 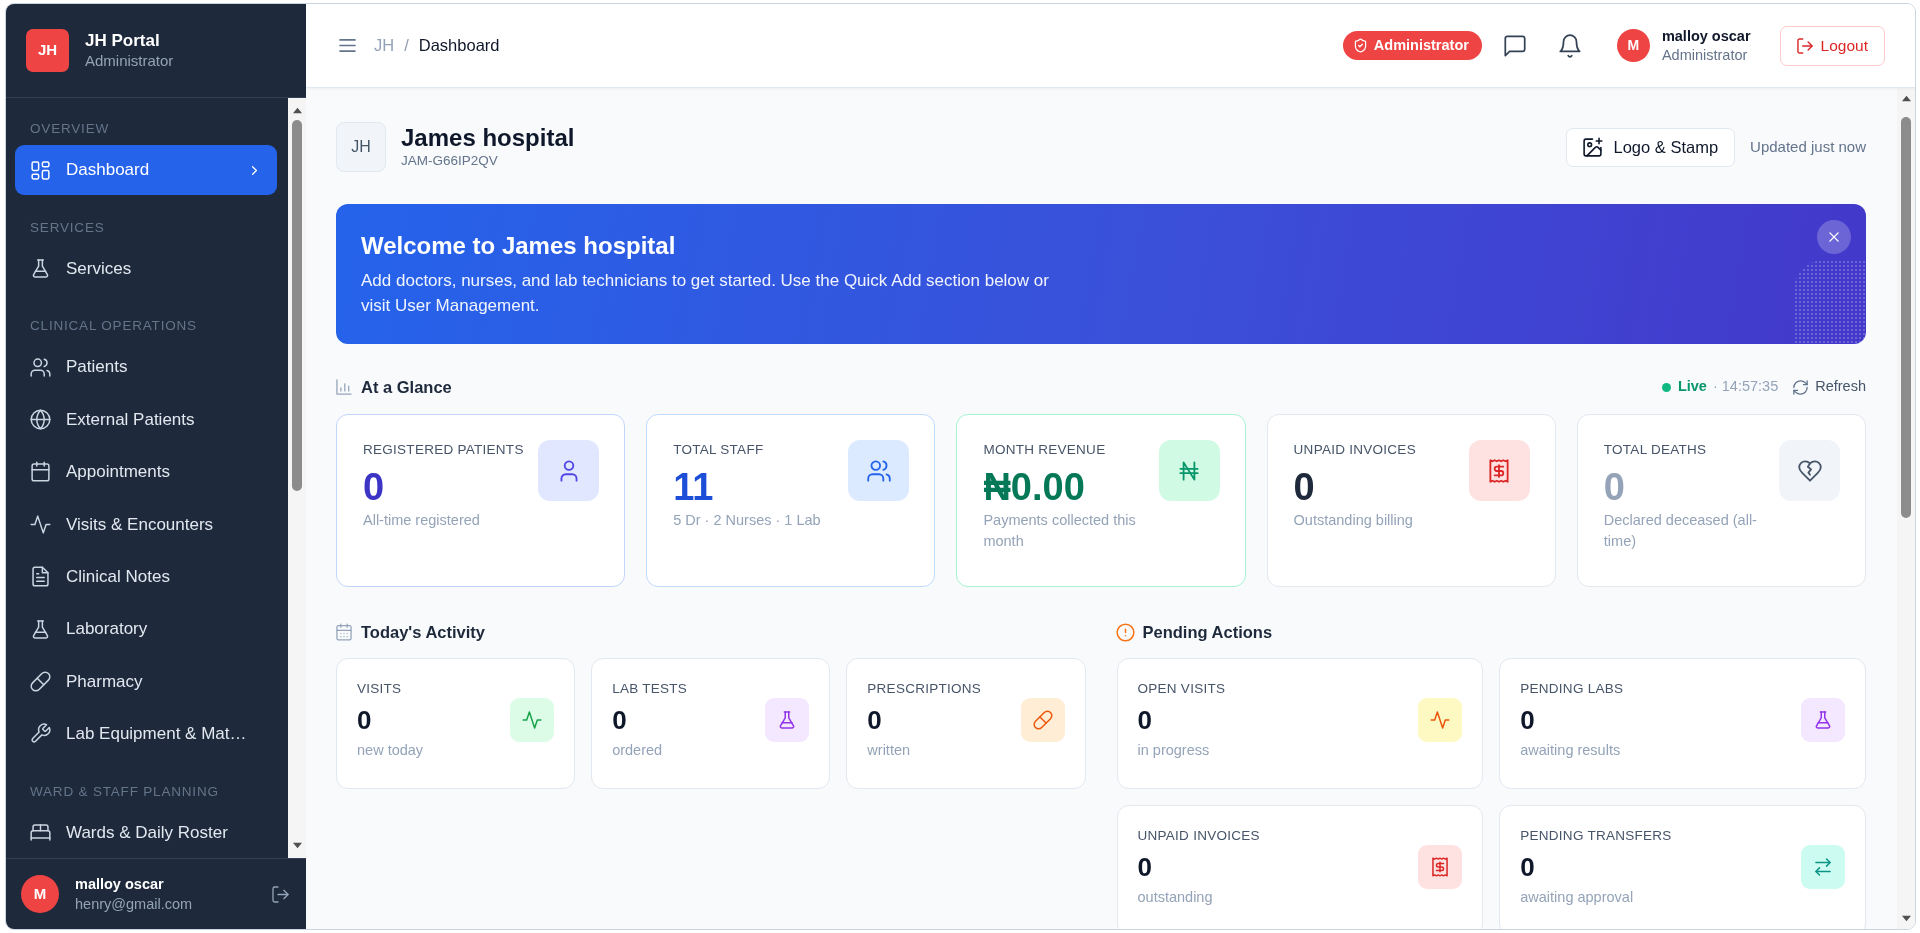 What do you see at coordinates (146, 681) in the screenshot?
I see `sidebar-item: Pharmacy` at bounding box center [146, 681].